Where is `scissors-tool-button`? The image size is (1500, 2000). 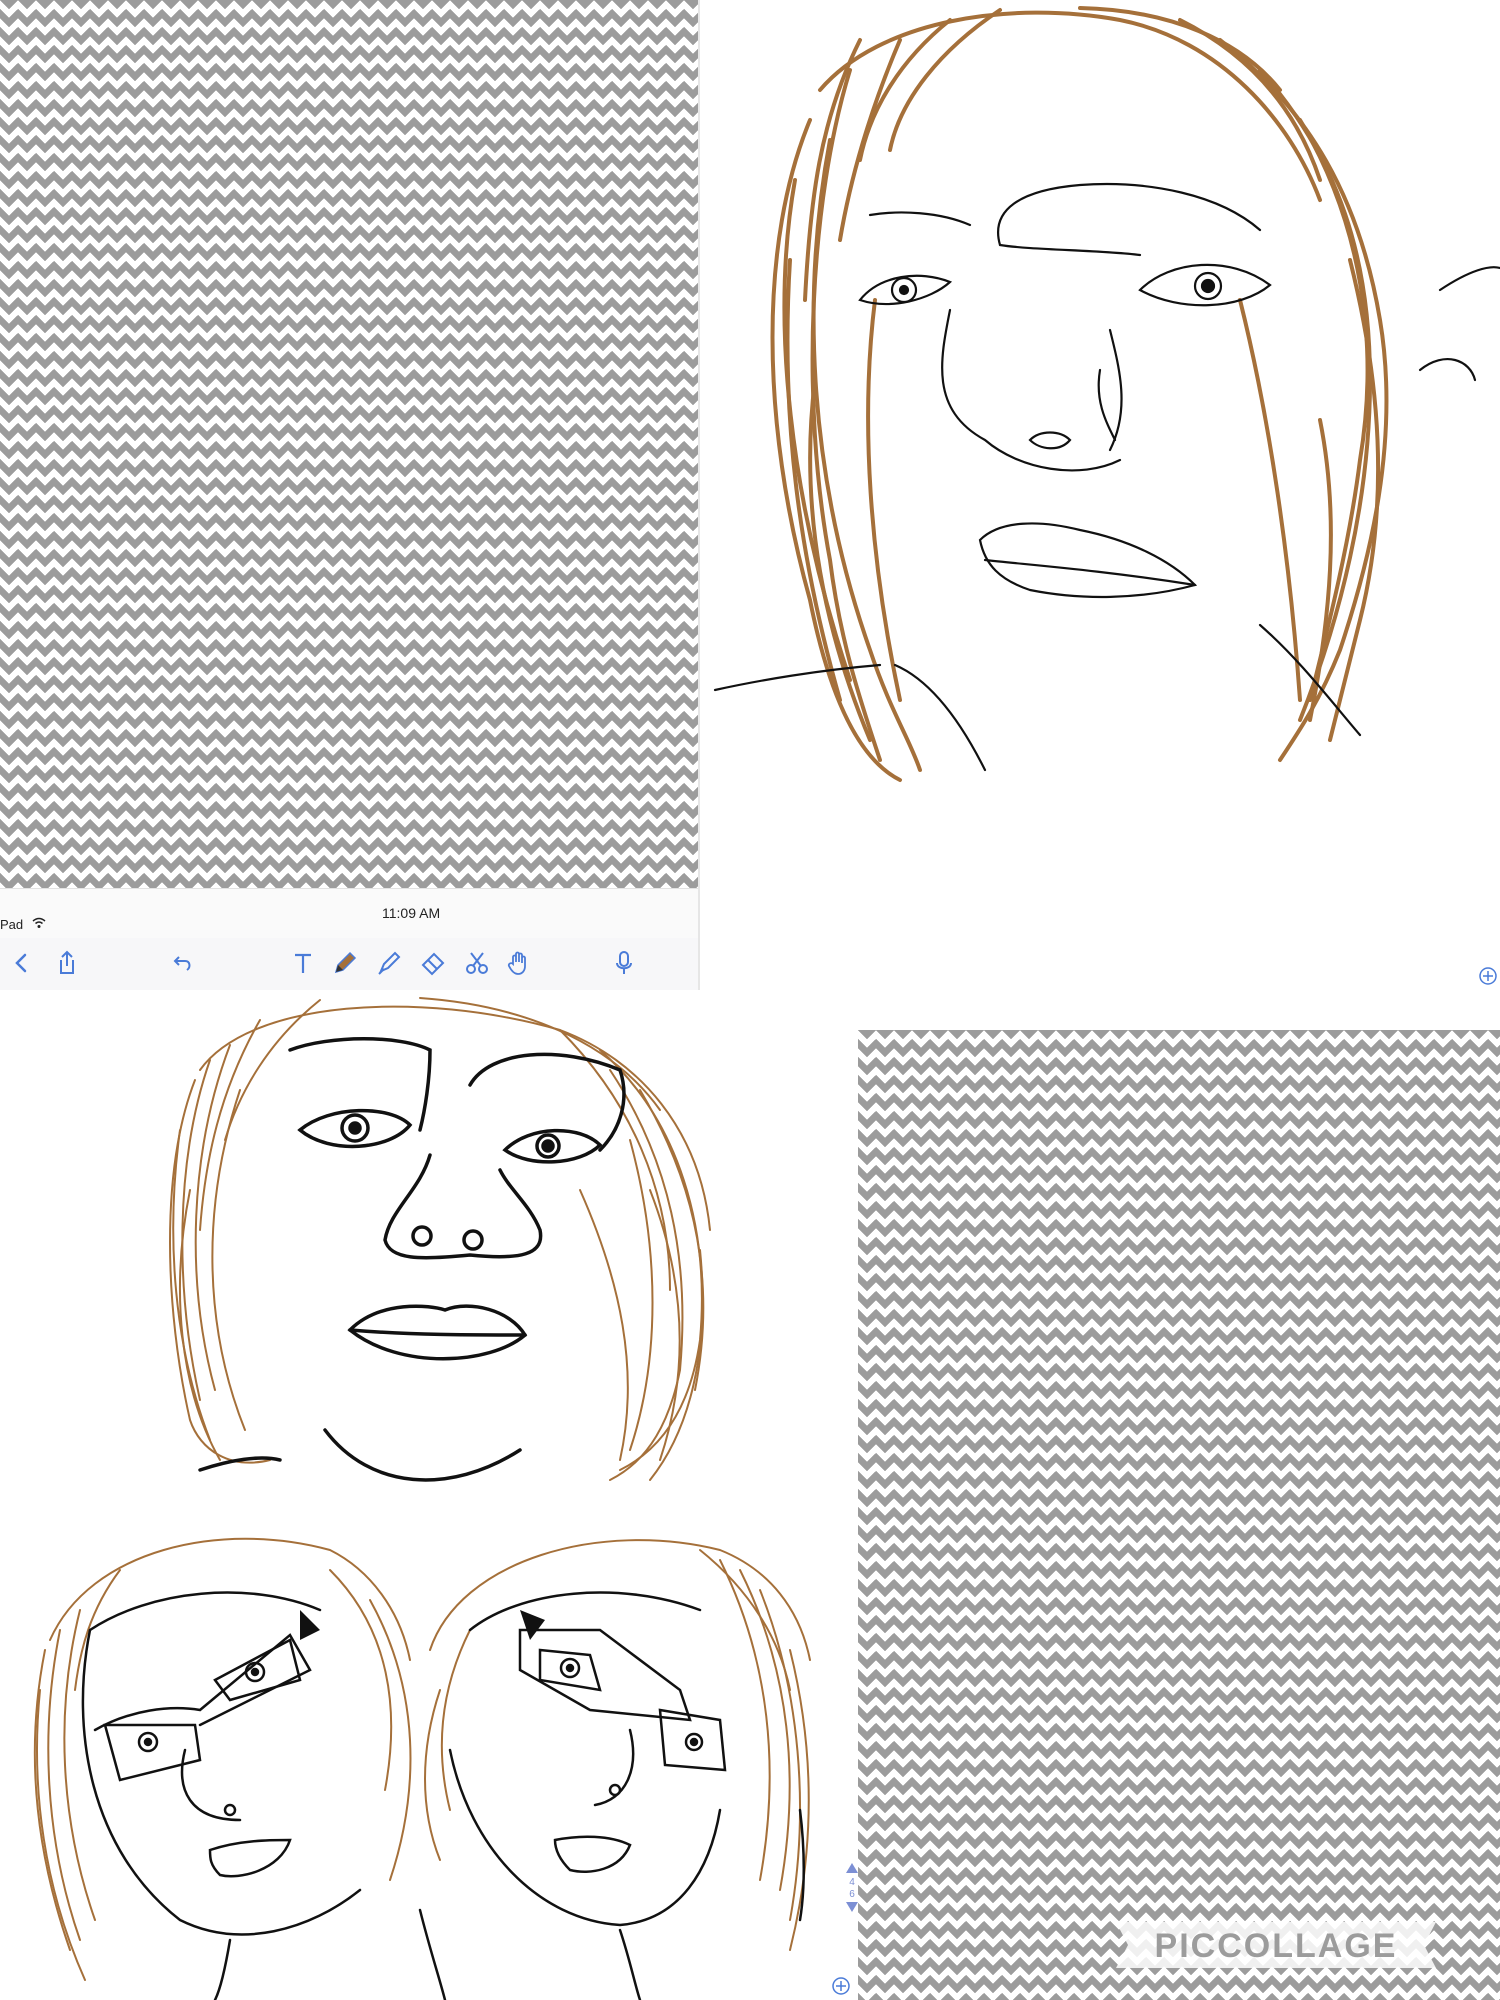
scissors-tool-button is located at coordinates (477, 963).